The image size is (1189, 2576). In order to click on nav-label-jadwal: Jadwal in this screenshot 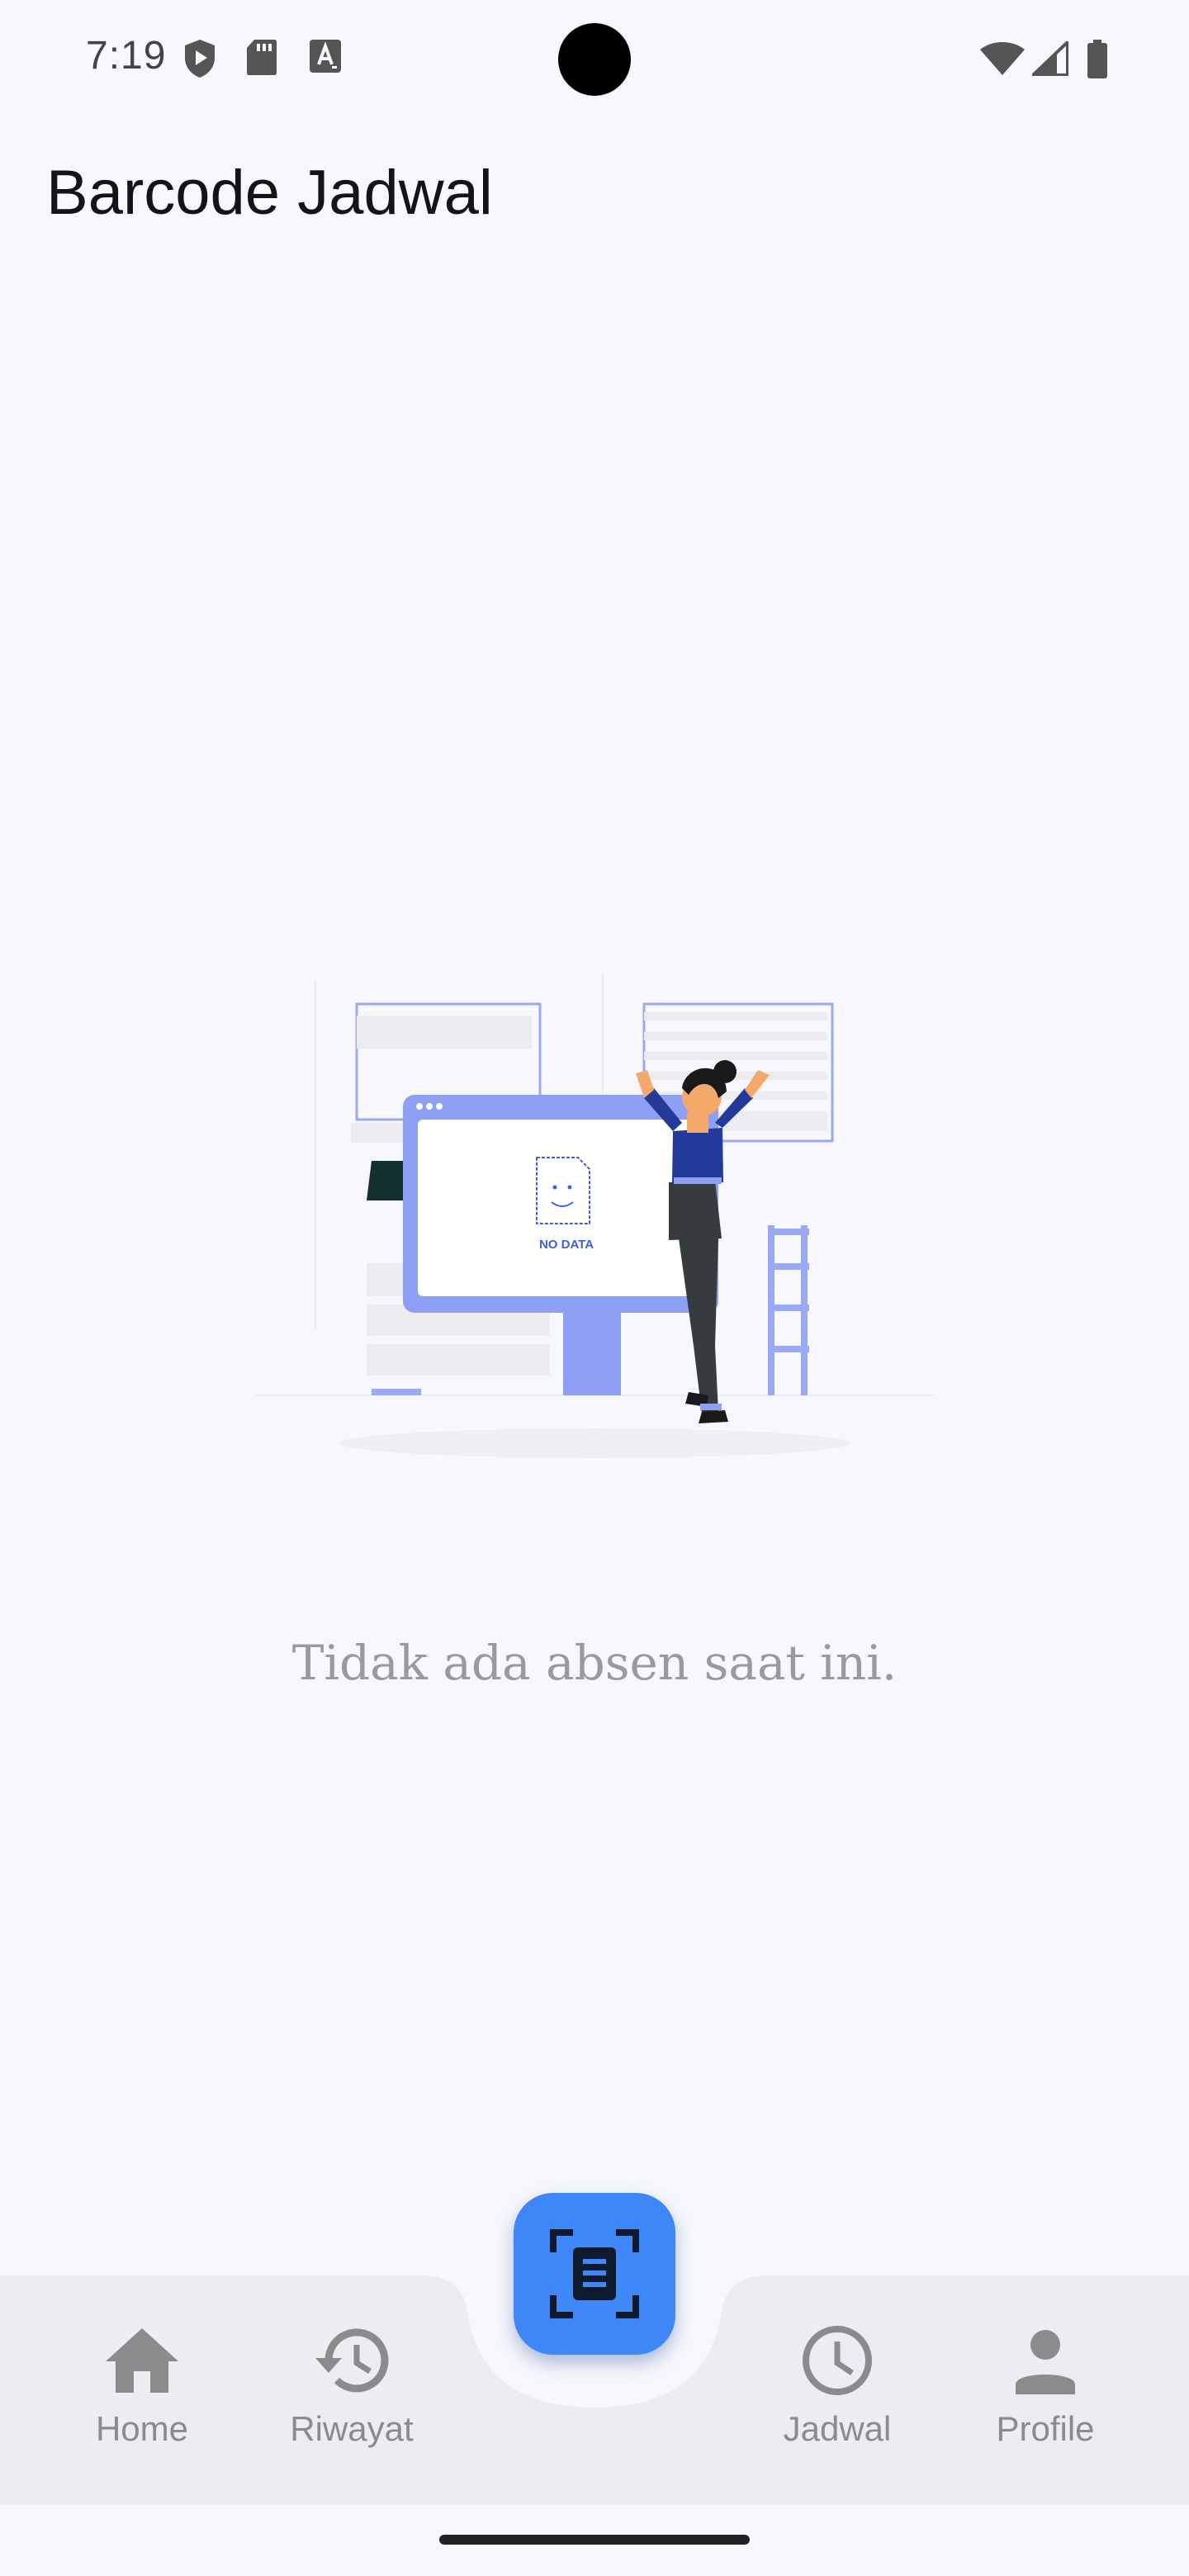, I will do `click(837, 2428)`.